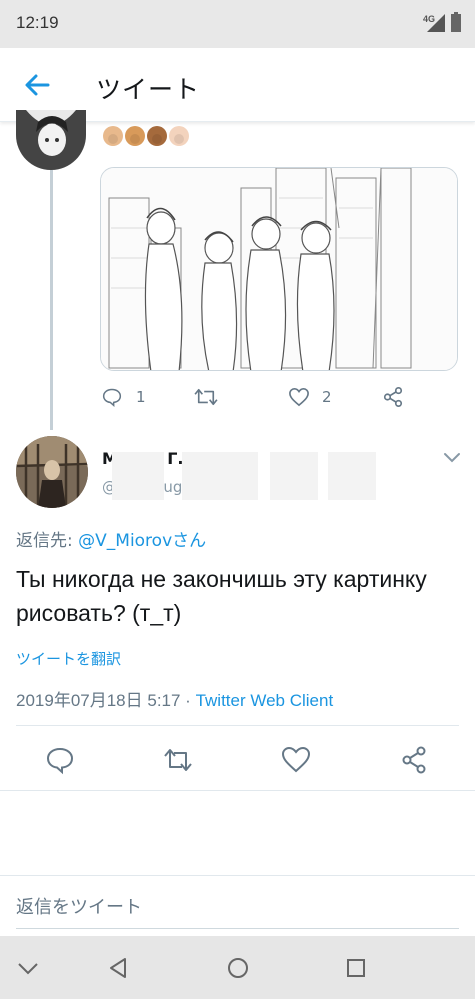 This screenshot has height=999, width=475. Describe the element at coordinates (452, 458) in the screenshot. I see `caret-down-icon` at that location.